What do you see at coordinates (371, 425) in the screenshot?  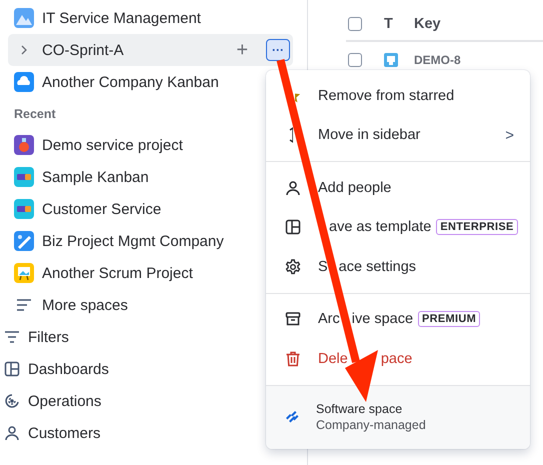 I see `space-type-subtitle: Company-managed` at bounding box center [371, 425].